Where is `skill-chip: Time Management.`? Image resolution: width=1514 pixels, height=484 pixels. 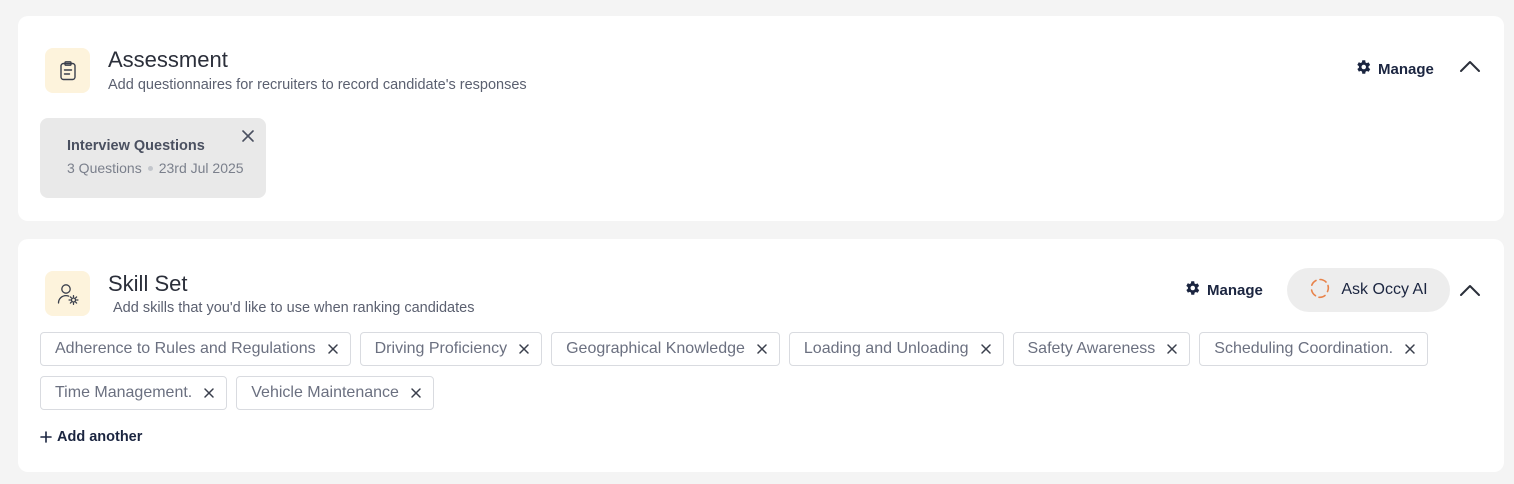
skill-chip: Time Management. is located at coordinates (134, 393).